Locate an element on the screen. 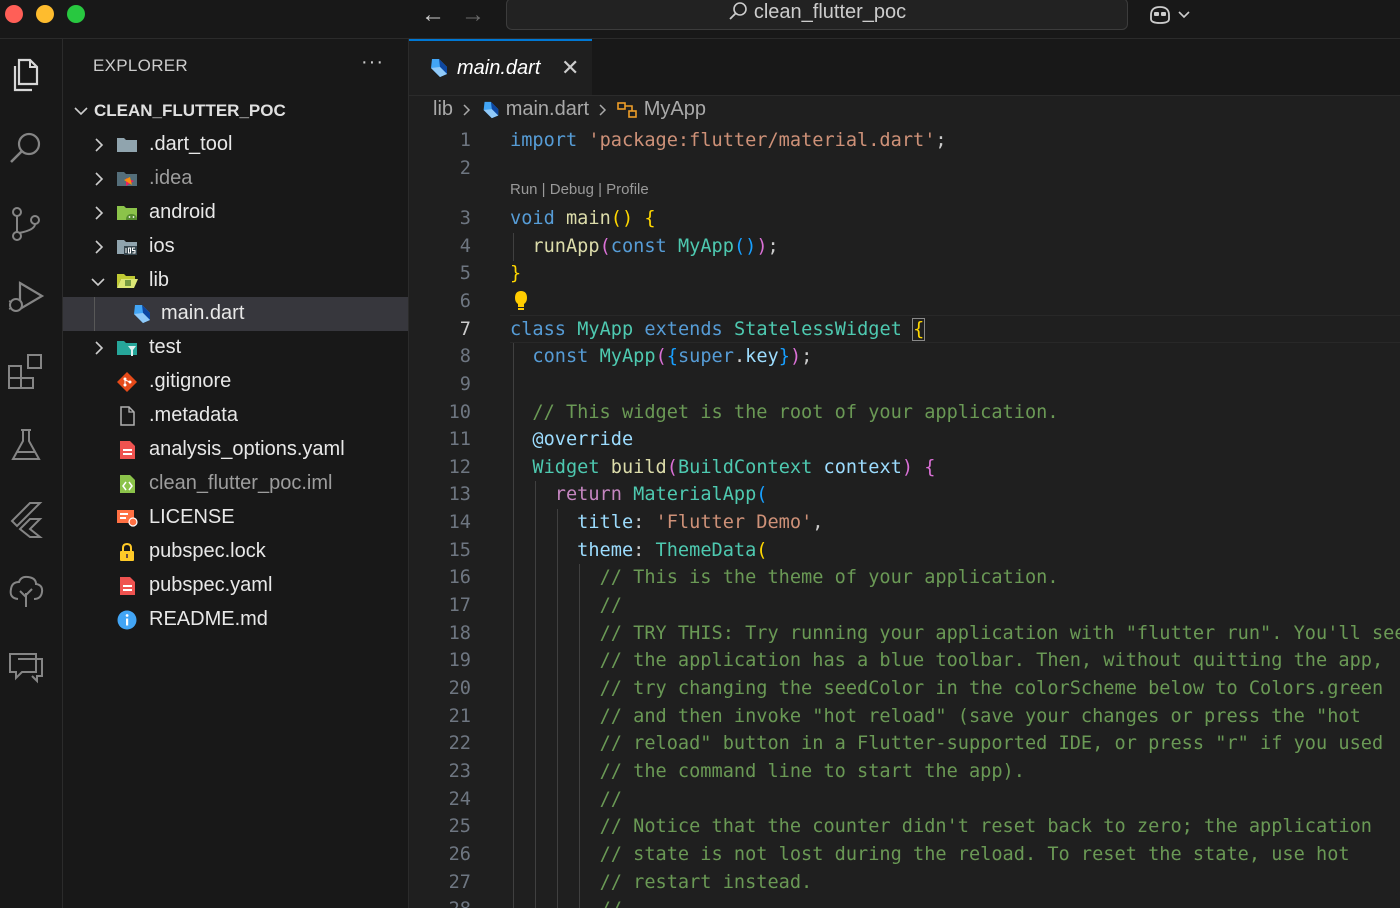  tree-item-ios: ios is located at coordinates (235, 247).